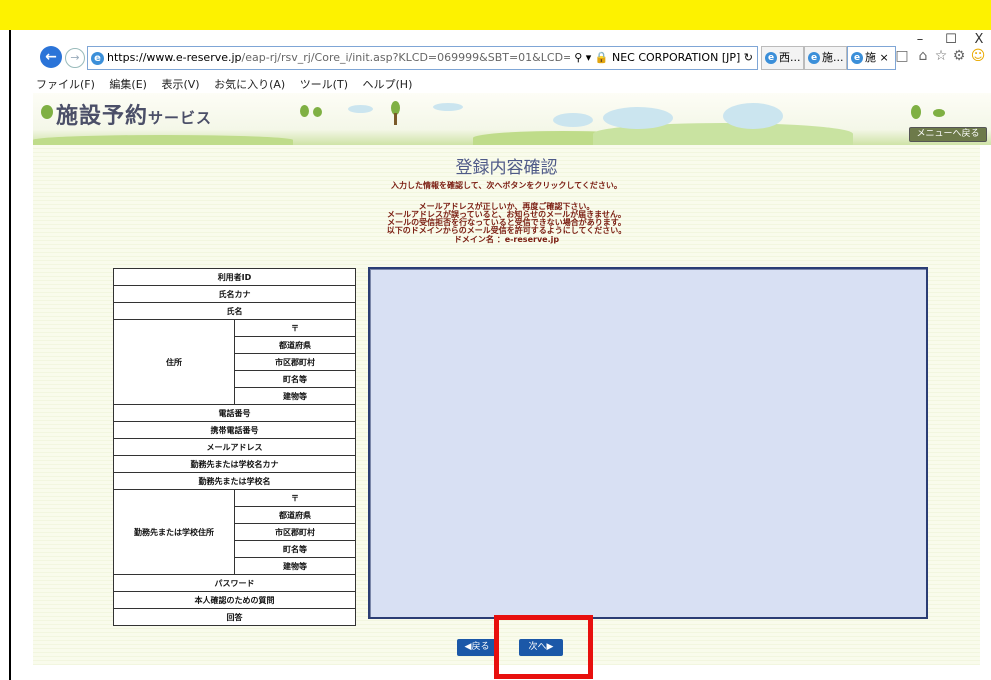  I want to click on table-row: パスワード, so click(234, 583).